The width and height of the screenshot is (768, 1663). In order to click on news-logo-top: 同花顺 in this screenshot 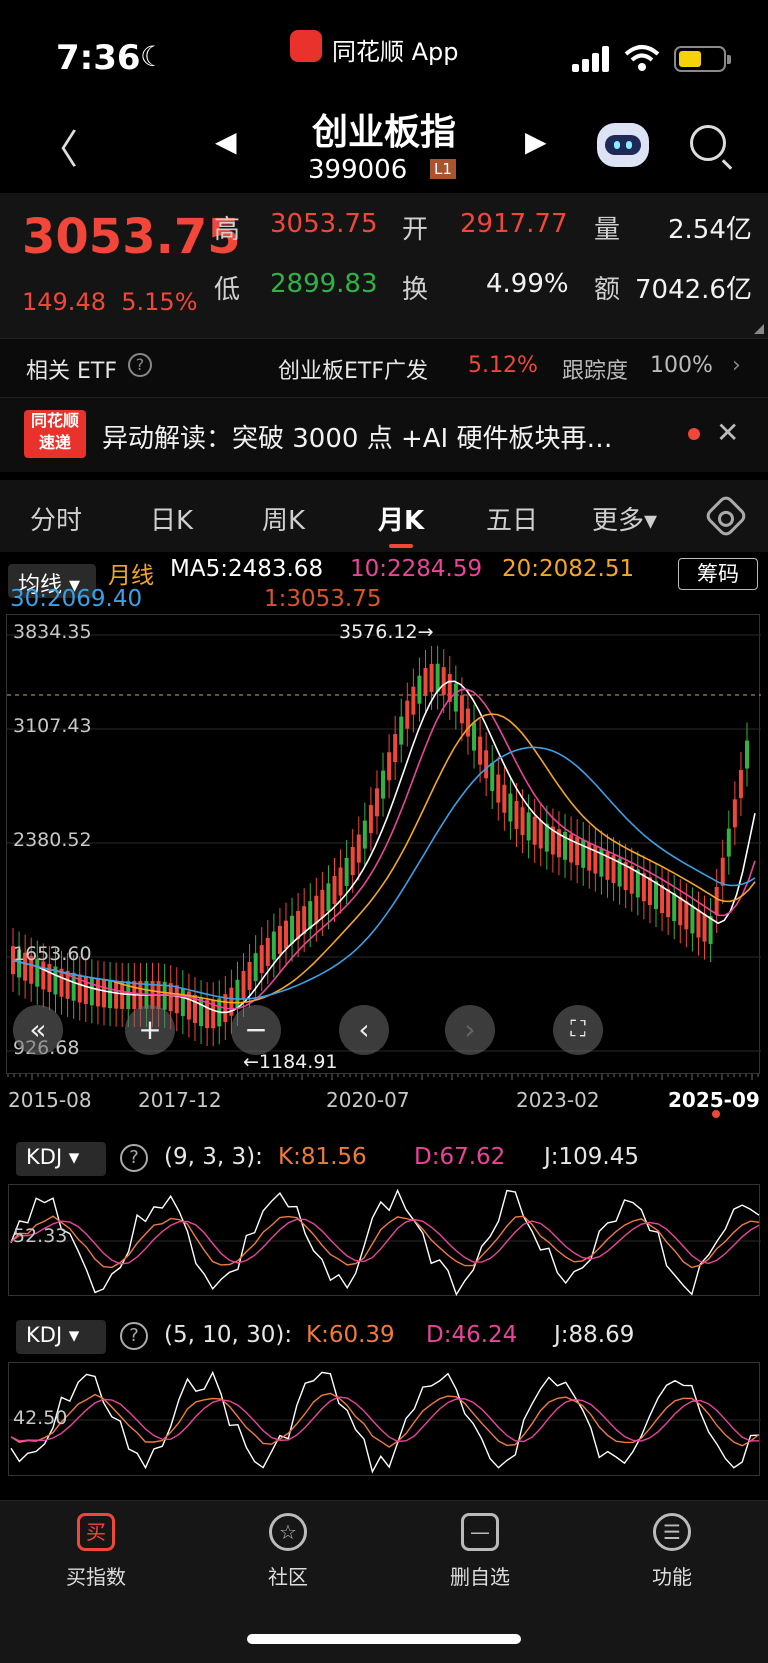, I will do `click(54, 420)`.